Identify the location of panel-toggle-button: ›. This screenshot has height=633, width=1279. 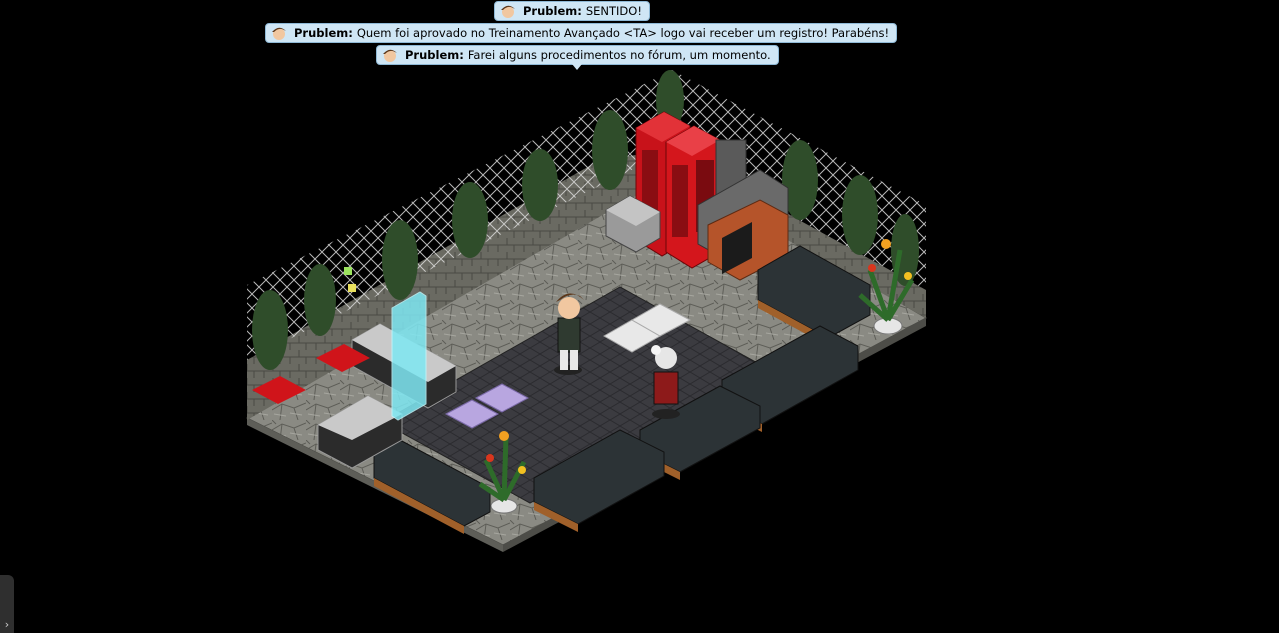
(7, 604).